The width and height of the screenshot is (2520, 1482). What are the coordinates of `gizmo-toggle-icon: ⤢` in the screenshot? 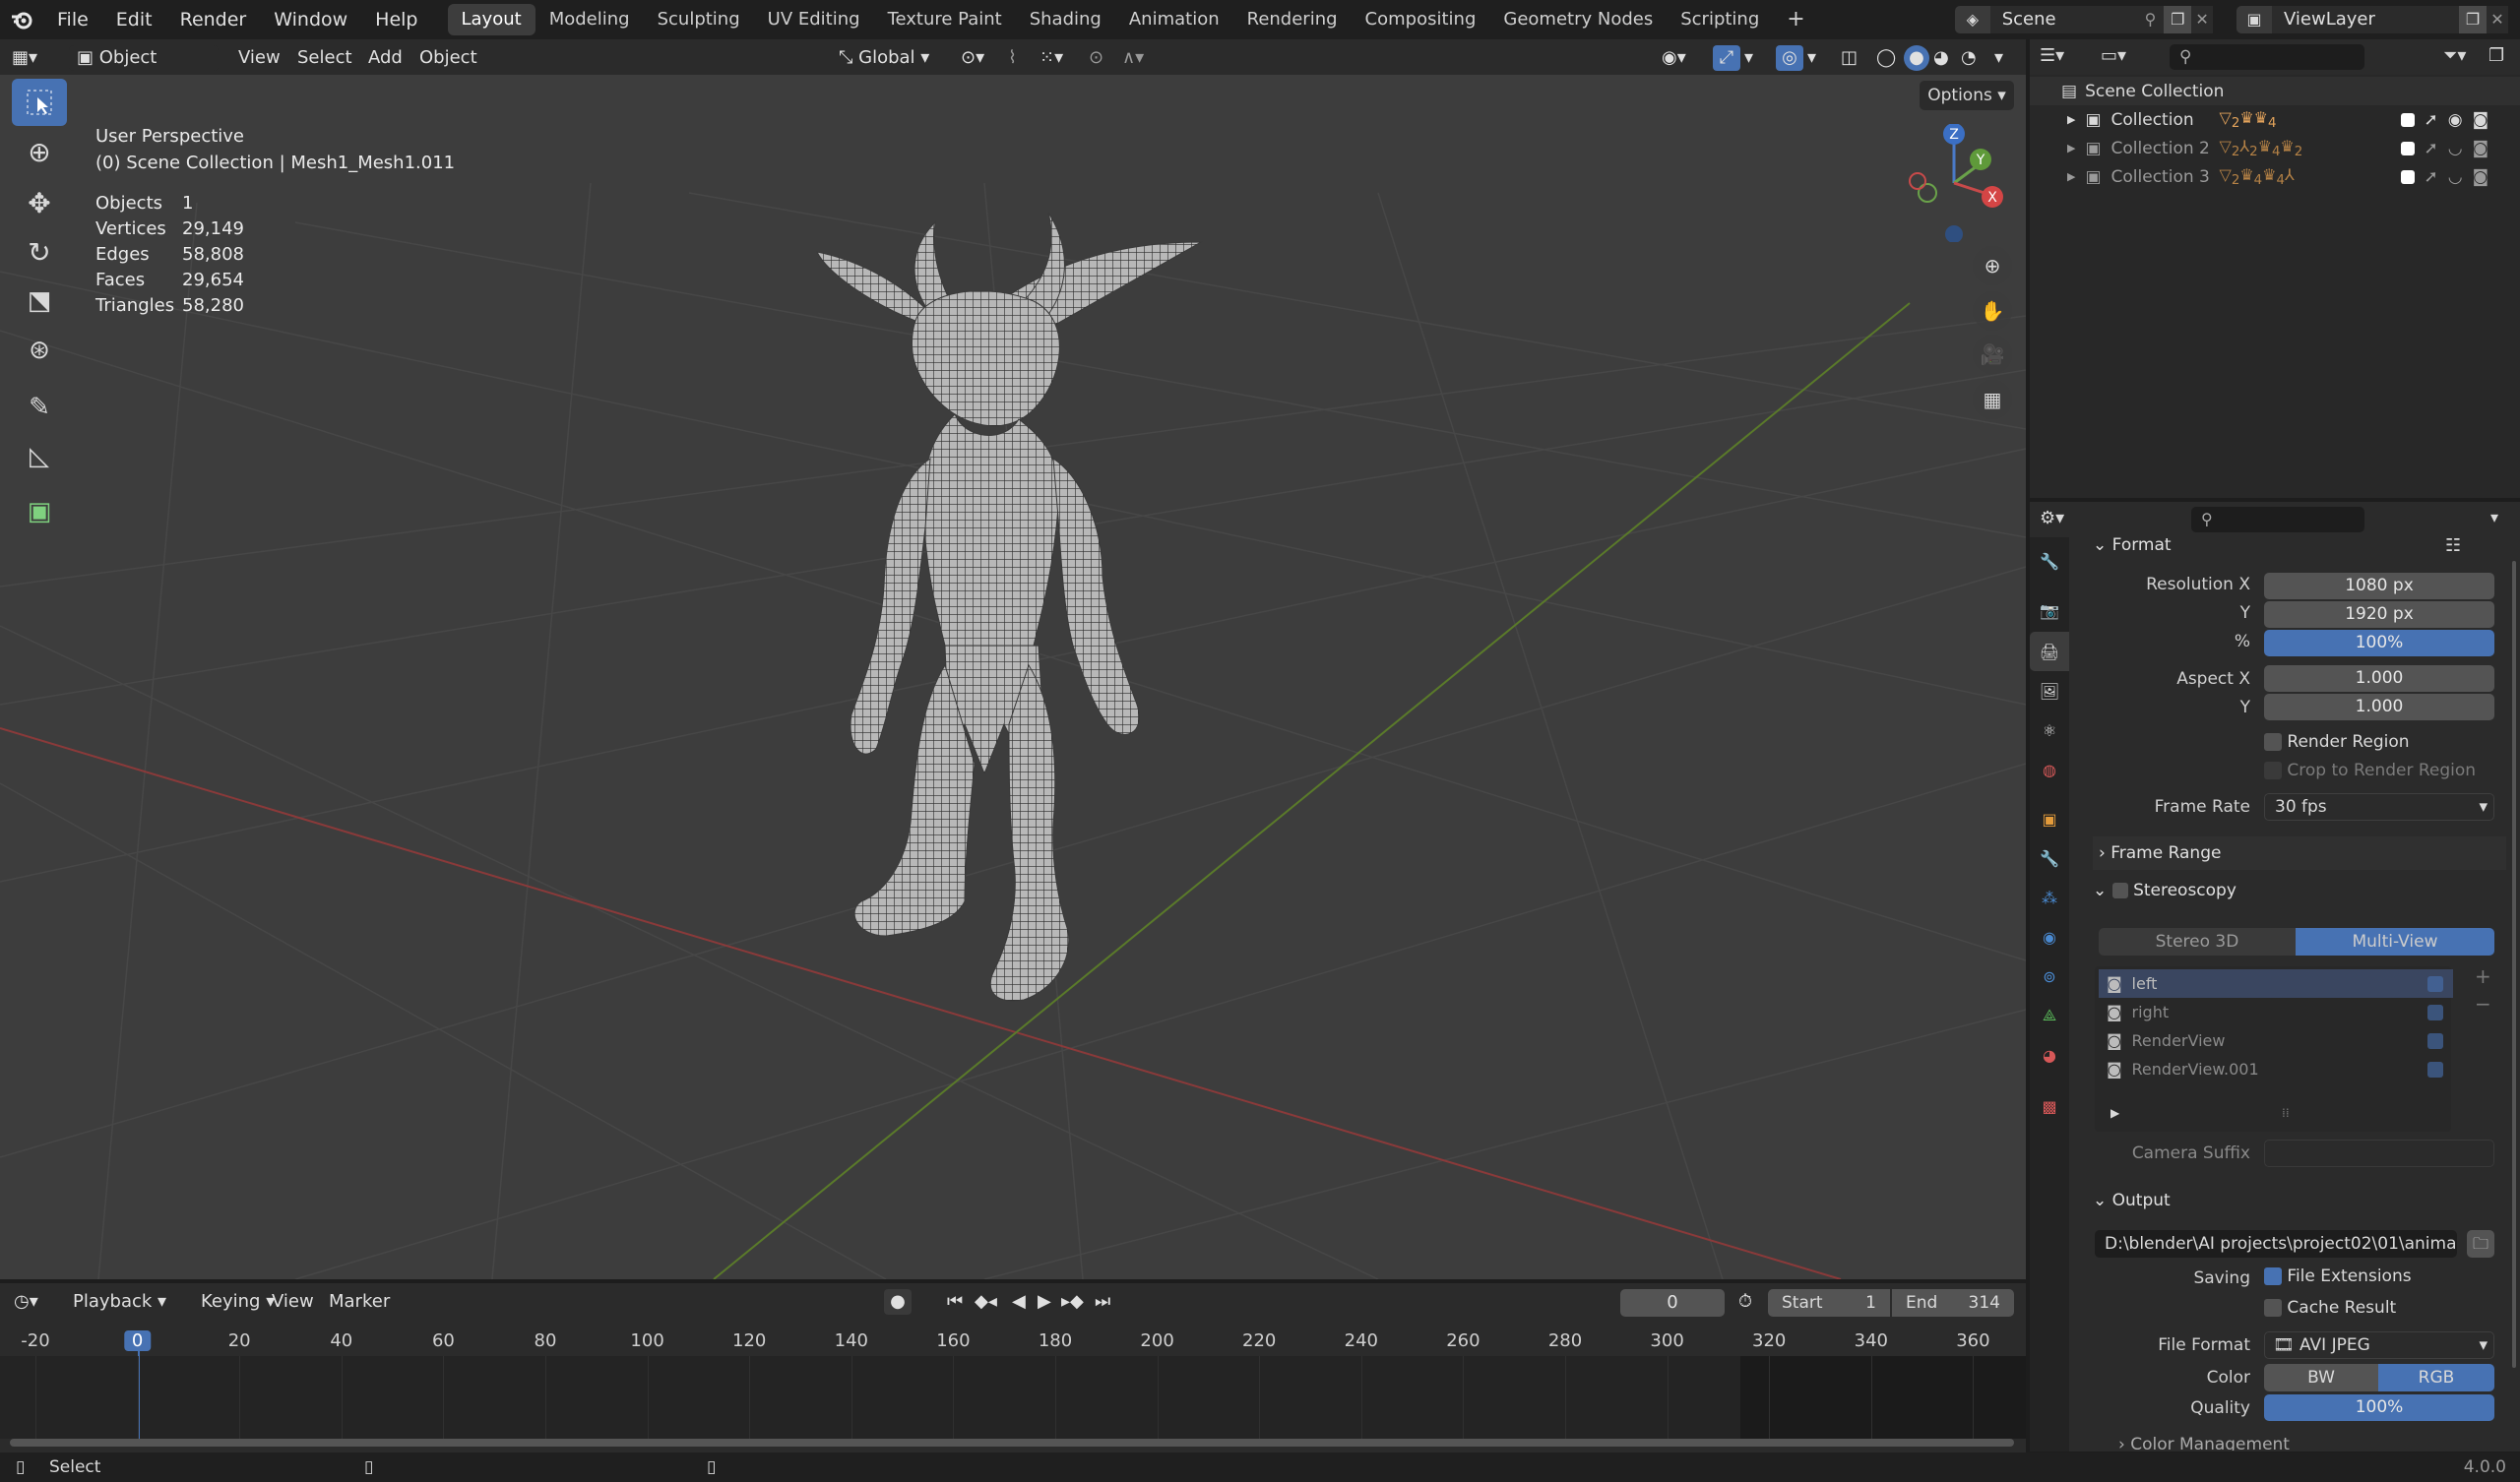 It's located at (1726, 58).